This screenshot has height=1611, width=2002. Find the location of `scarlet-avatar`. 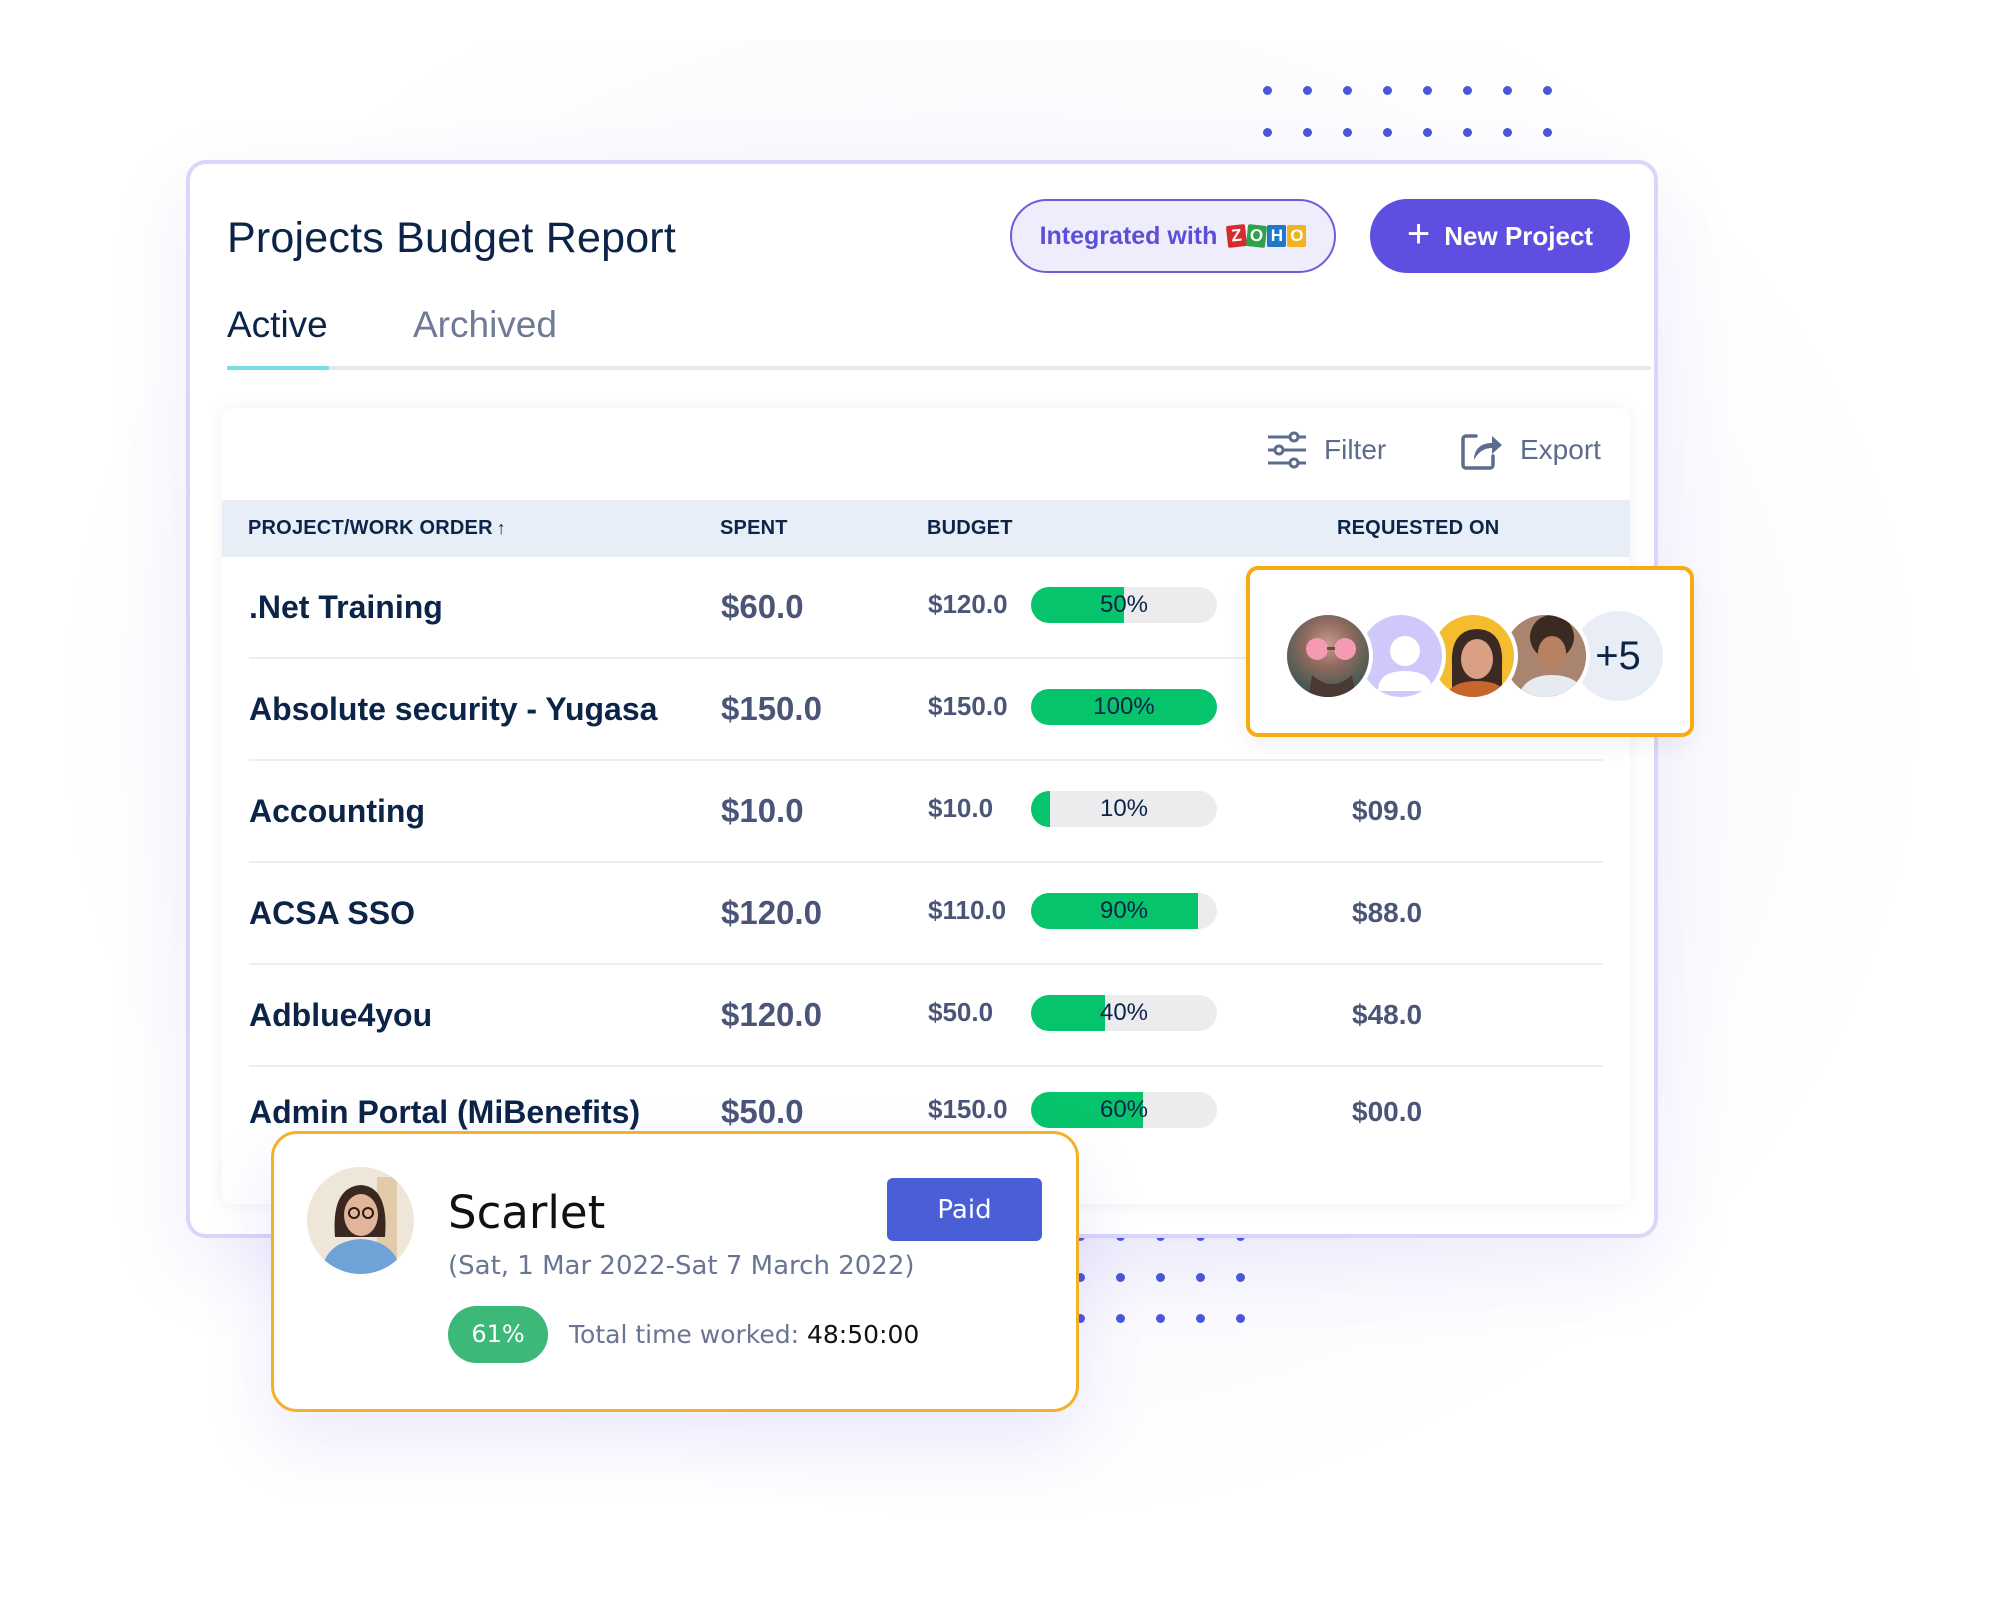

scarlet-avatar is located at coordinates (360, 1220).